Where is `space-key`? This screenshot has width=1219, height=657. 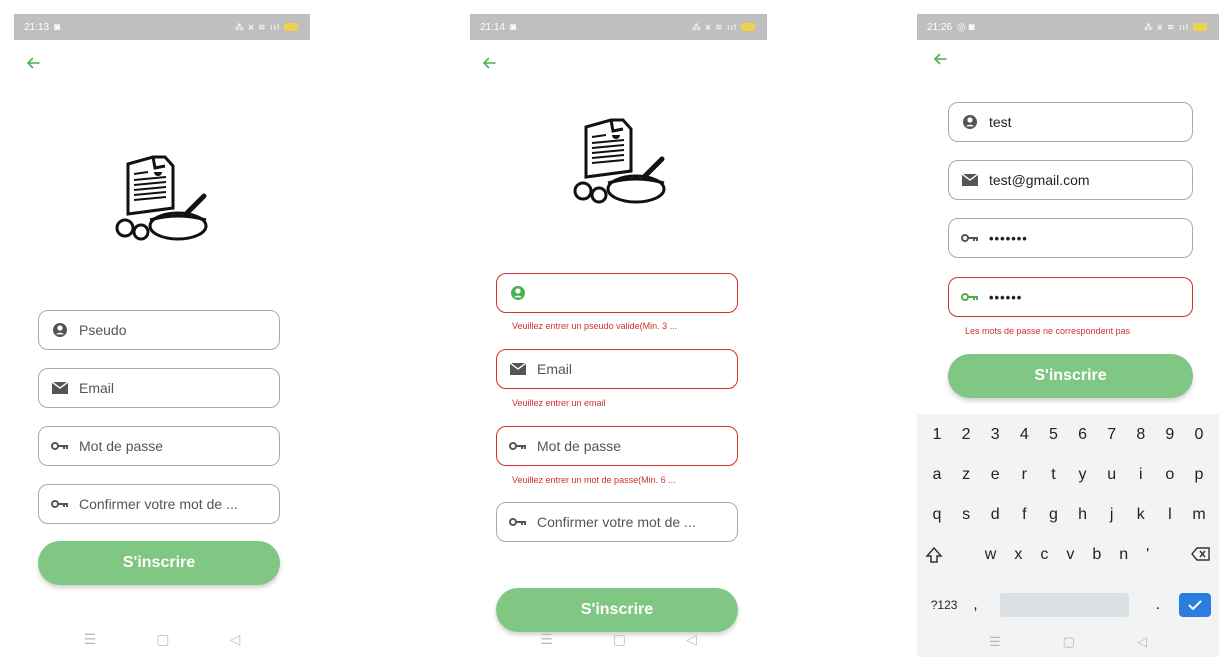
space-key is located at coordinates (1064, 605).